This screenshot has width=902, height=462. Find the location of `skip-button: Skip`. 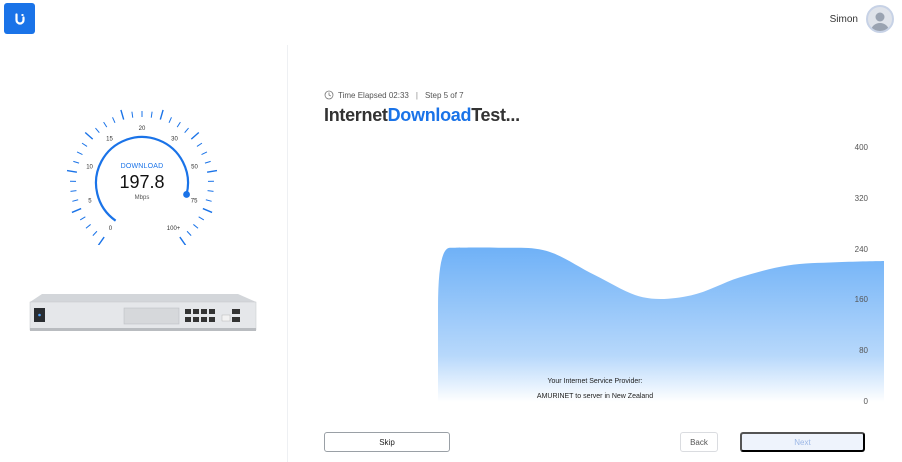

skip-button: Skip is located at coordinates (387, 442).